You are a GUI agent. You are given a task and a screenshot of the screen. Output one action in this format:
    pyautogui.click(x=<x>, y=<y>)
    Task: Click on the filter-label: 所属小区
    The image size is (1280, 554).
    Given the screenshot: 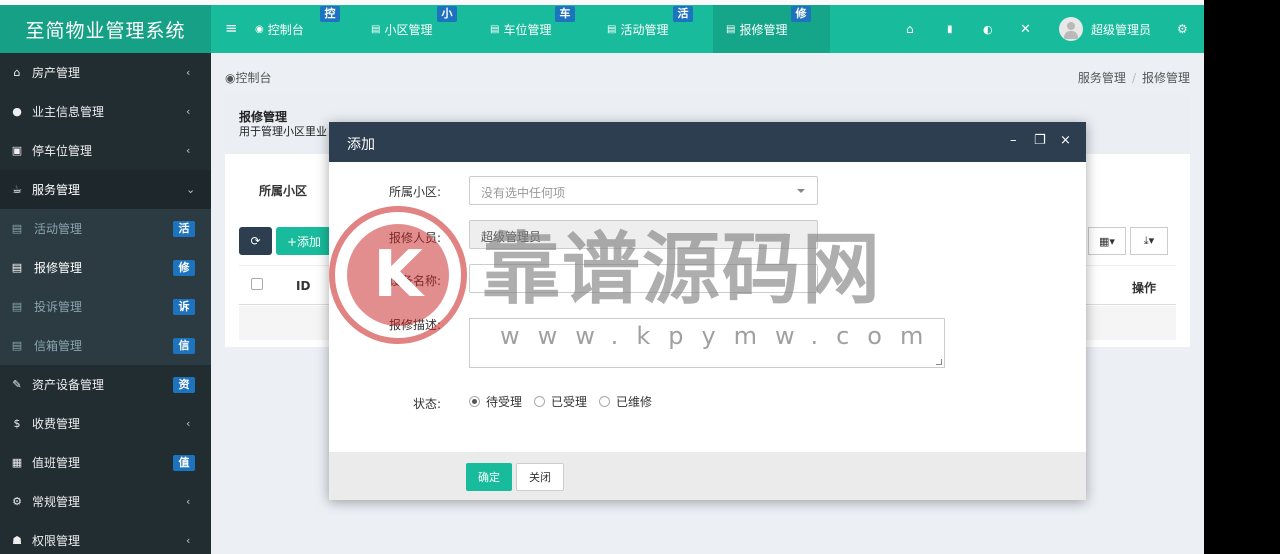 What is the action you would take?
    pyautogui.click(x=283, y=191)
    